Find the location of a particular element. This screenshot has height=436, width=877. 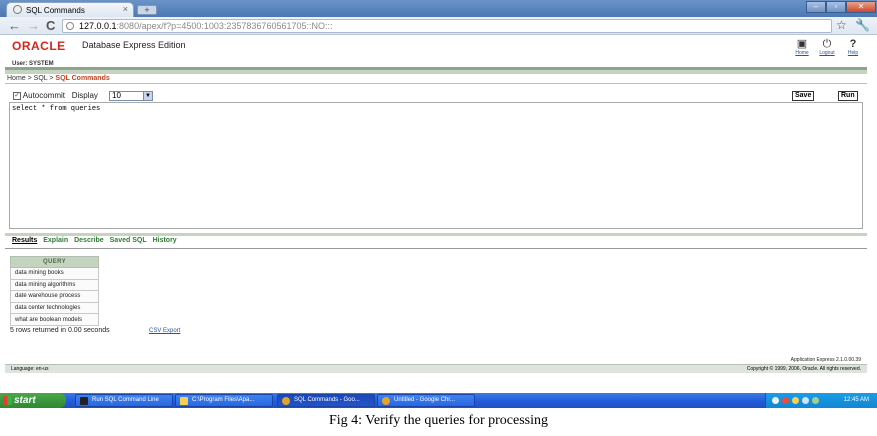

table-cell: date warehouse process is located at coordinates (54, 296).